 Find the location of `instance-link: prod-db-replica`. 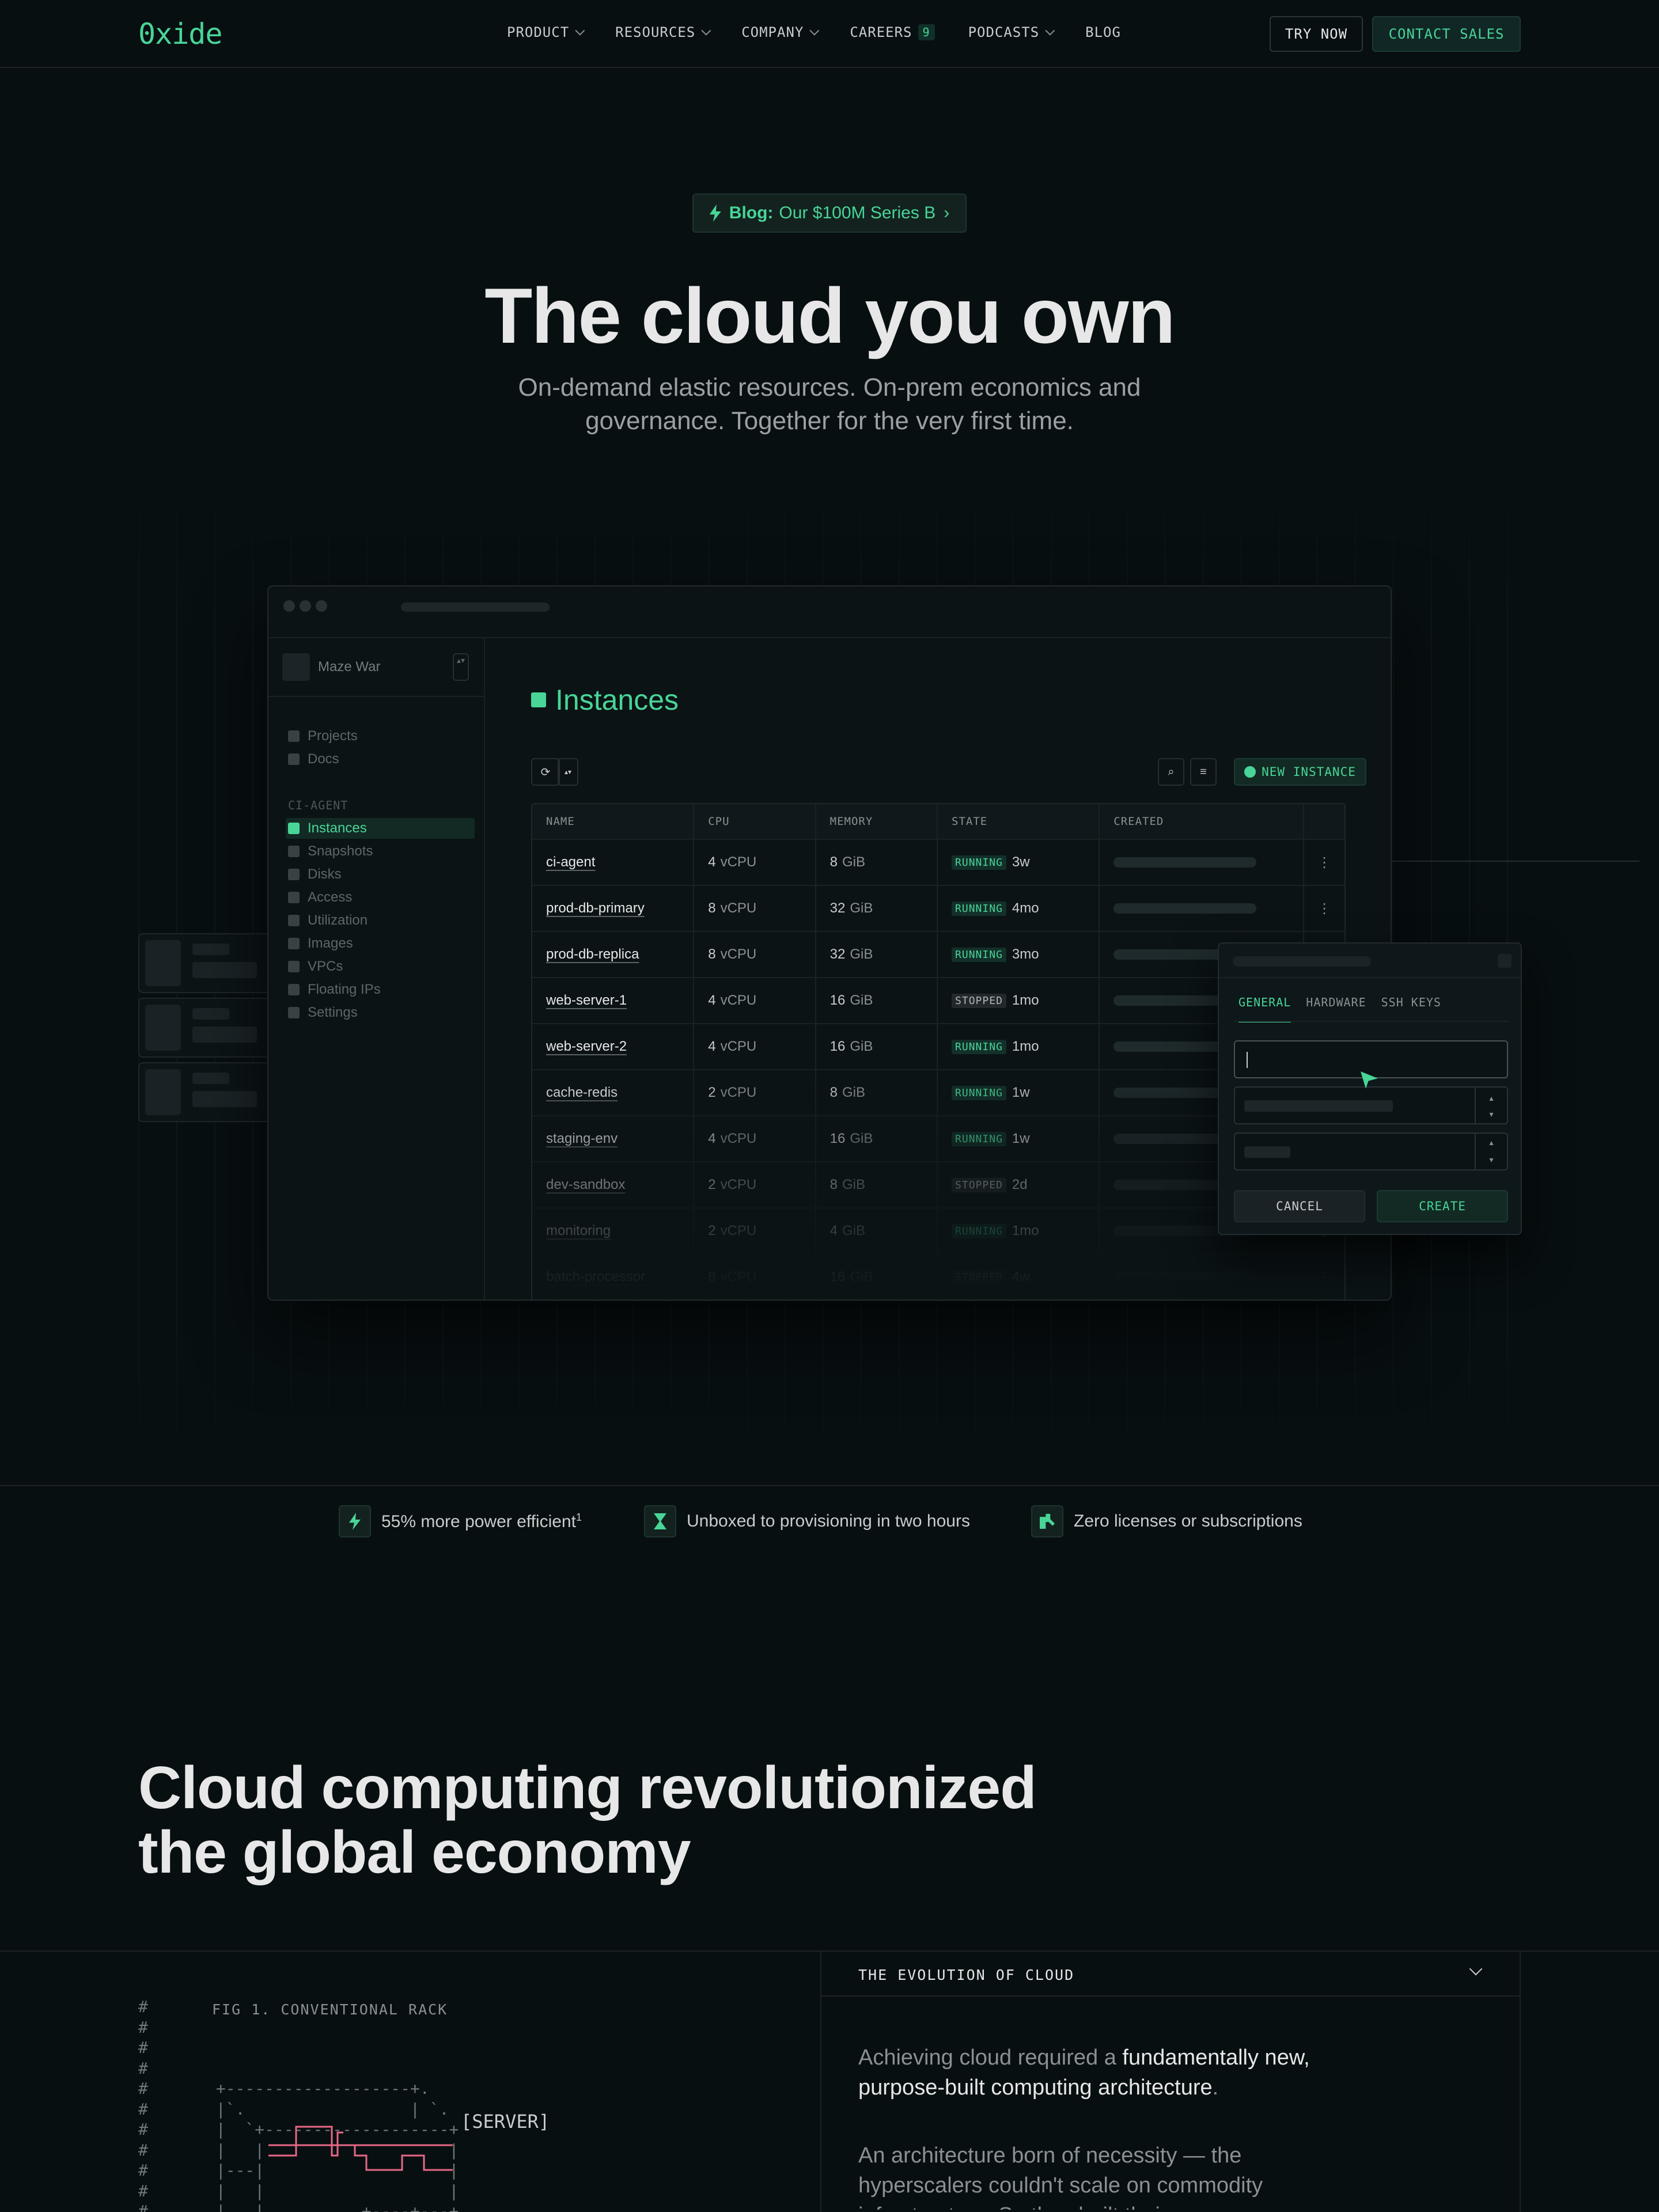

instance-link: prod-db-replica is located at coordinates (592, 954).